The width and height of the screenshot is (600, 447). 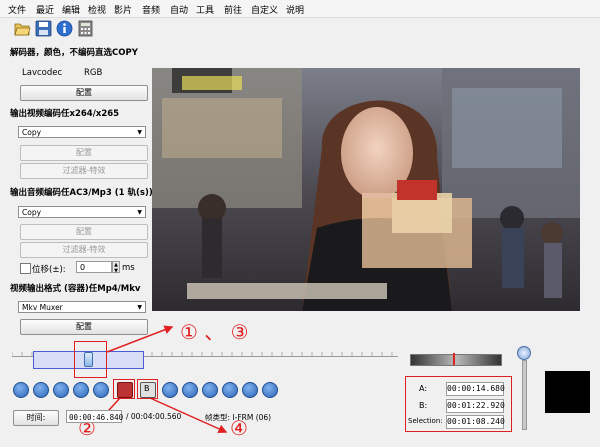 I want to click on play-button, so click(x=21, y=390).